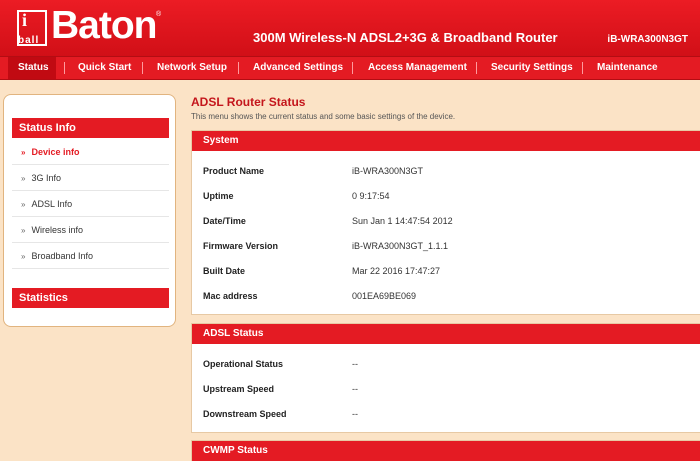 Image resolution: width=700 pixels, height=461 pixels. What do you see at coordinates (245, 414) in the screenshot?
I see `row-label: Downstream Speed` at bounding box center [245, 414].